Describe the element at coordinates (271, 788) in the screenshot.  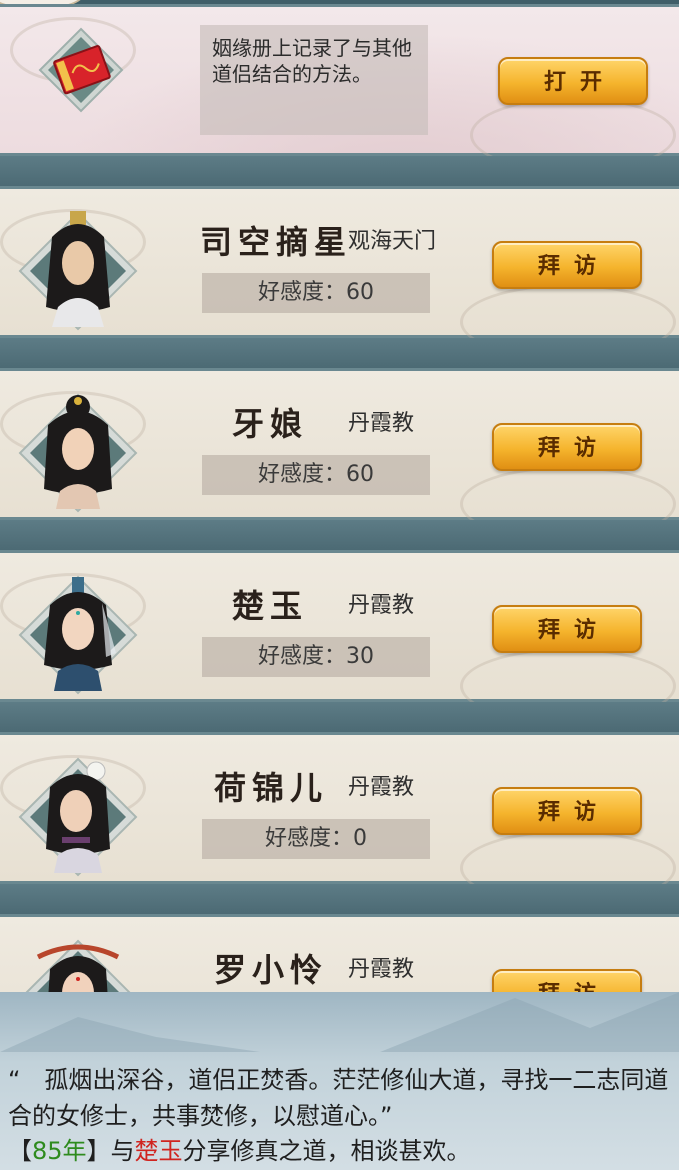
I see `npc-name: 荷锦儿` at that location.